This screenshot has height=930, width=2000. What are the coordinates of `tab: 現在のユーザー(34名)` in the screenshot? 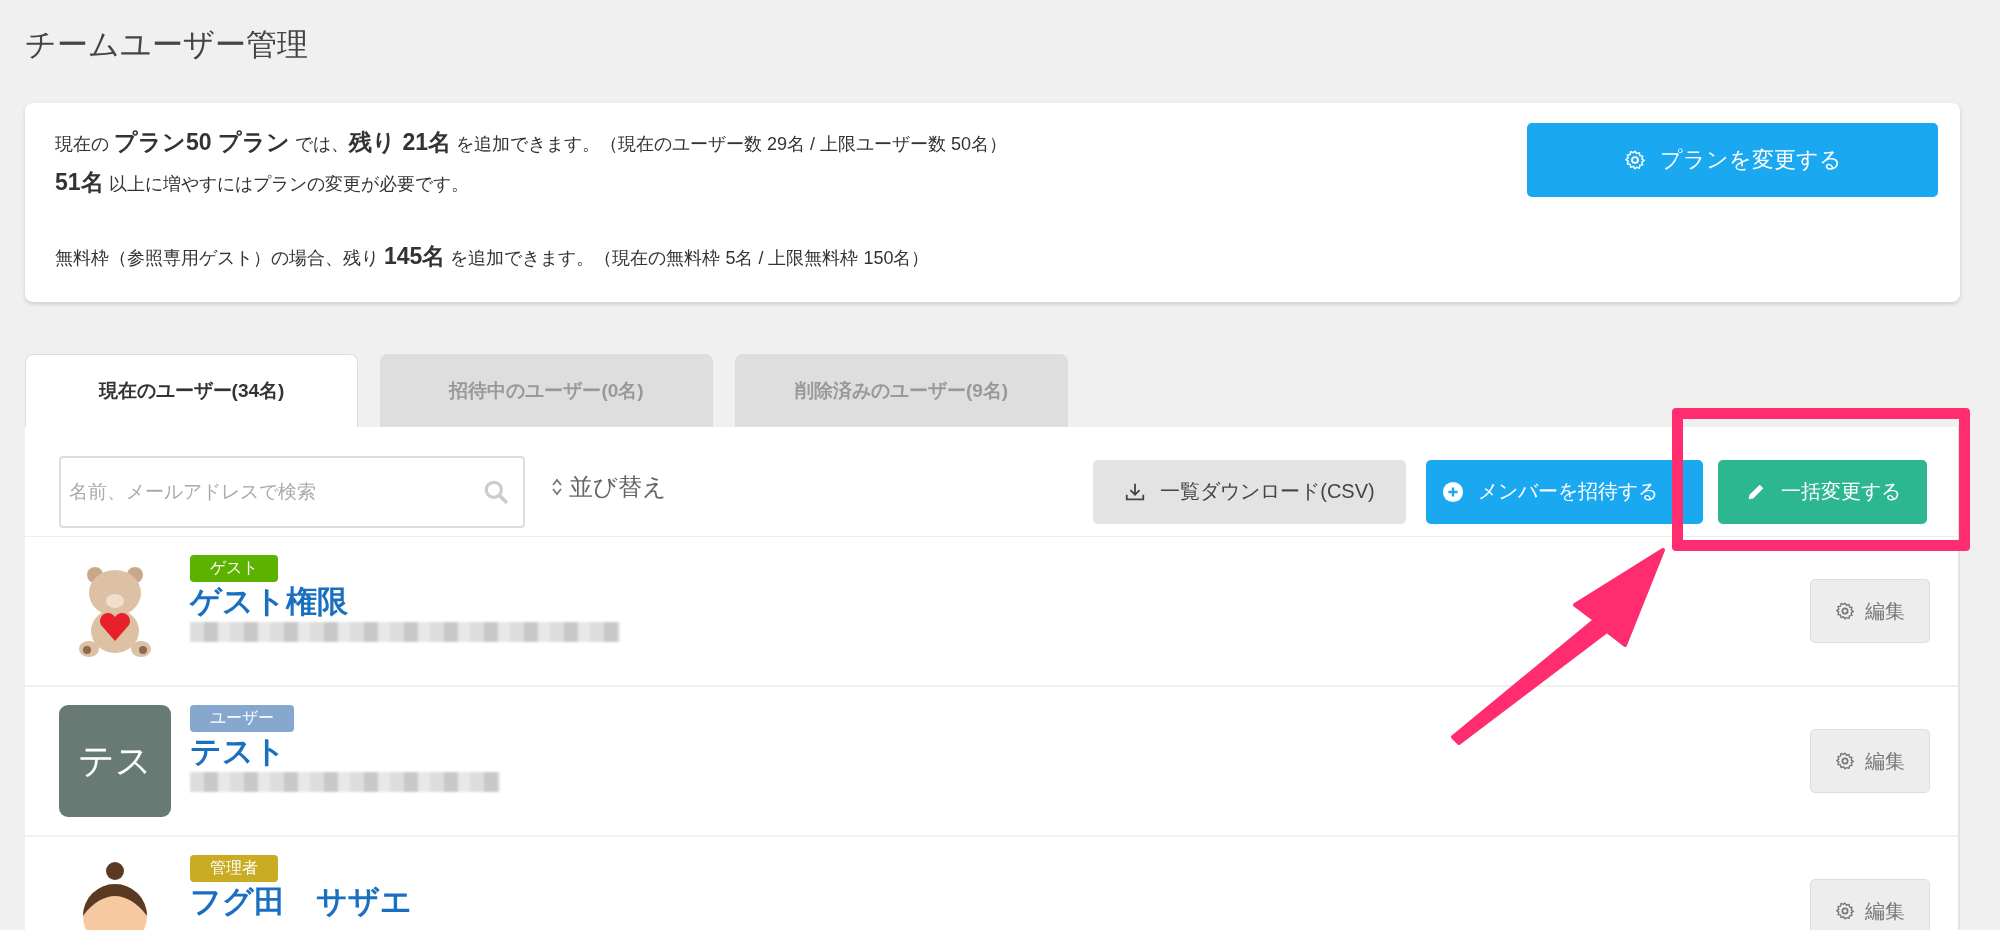 It's located at (191, 390).